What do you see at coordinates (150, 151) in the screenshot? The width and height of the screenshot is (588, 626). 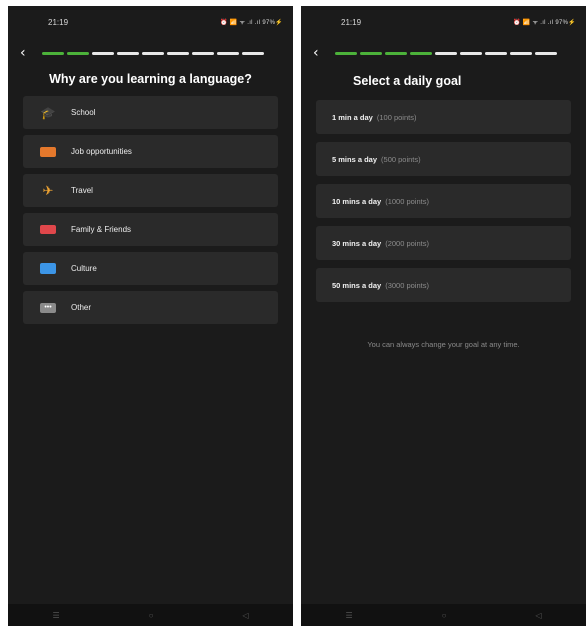 I see `option-job-opportunities: Job opportunities` at bounding box center [150, 151].